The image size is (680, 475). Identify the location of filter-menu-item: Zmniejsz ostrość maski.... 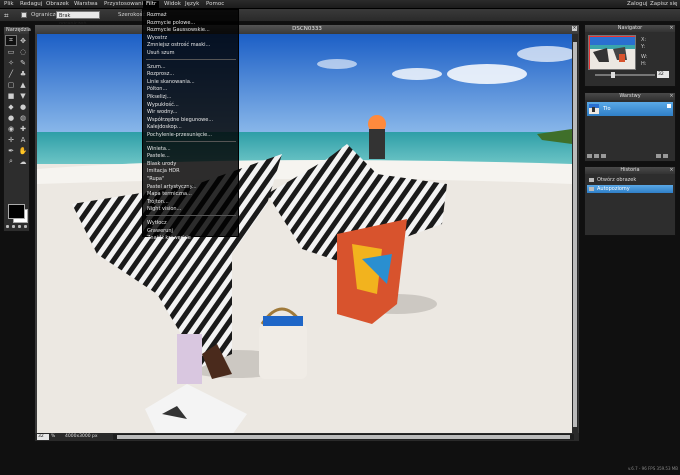
(178, 45).